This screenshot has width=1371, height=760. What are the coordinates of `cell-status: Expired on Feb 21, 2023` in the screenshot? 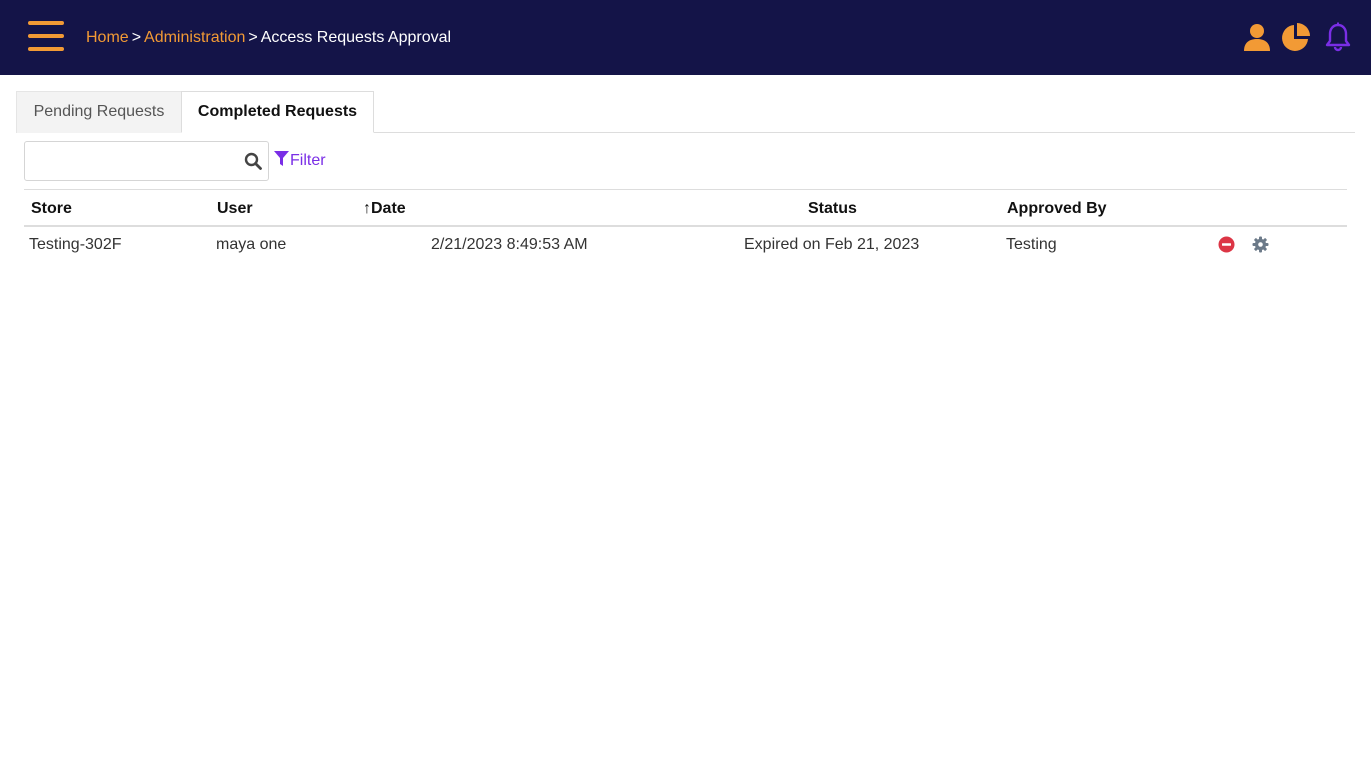 It's located at (832, 244).